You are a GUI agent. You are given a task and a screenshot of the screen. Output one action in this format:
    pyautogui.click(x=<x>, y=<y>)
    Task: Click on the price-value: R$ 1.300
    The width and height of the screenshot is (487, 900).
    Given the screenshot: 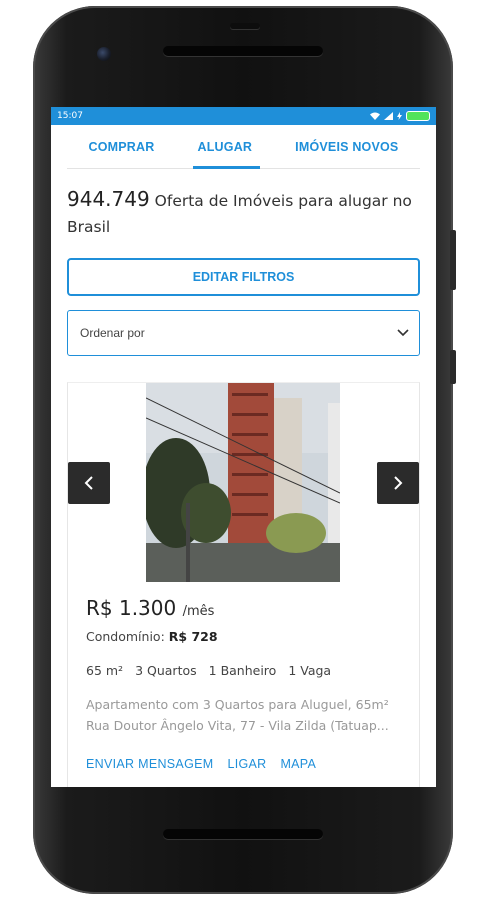 What is the action you would take?
    pyautogui.click(x=131, y=608)
    